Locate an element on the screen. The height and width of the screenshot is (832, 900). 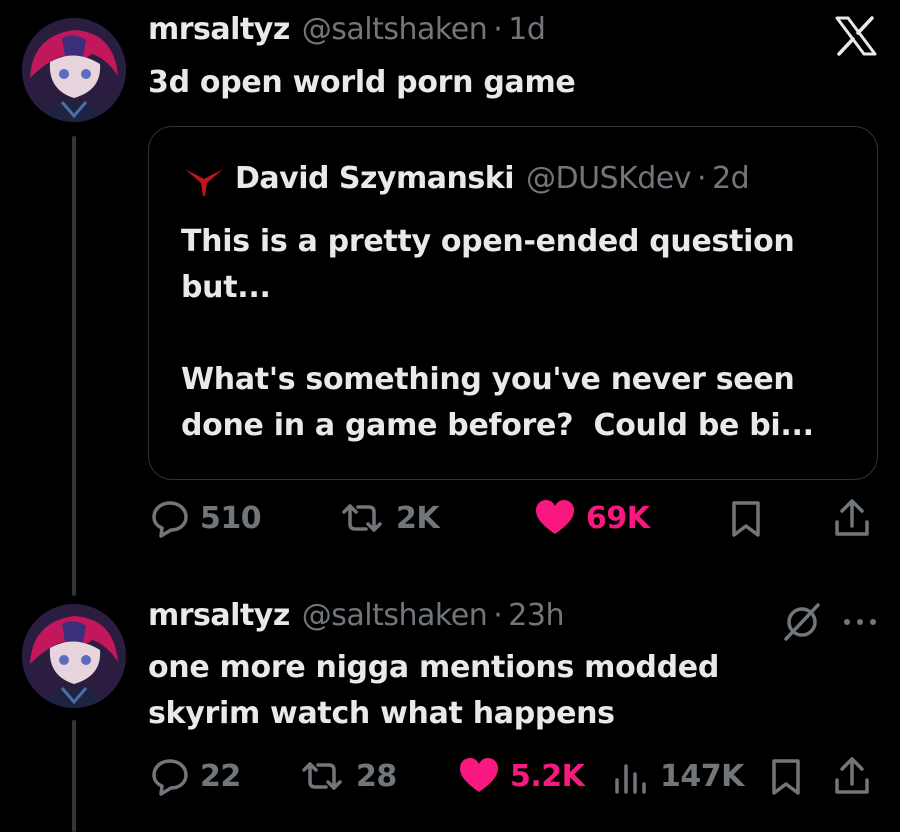
repost-count: 2K is located at coordinates (418, 518).